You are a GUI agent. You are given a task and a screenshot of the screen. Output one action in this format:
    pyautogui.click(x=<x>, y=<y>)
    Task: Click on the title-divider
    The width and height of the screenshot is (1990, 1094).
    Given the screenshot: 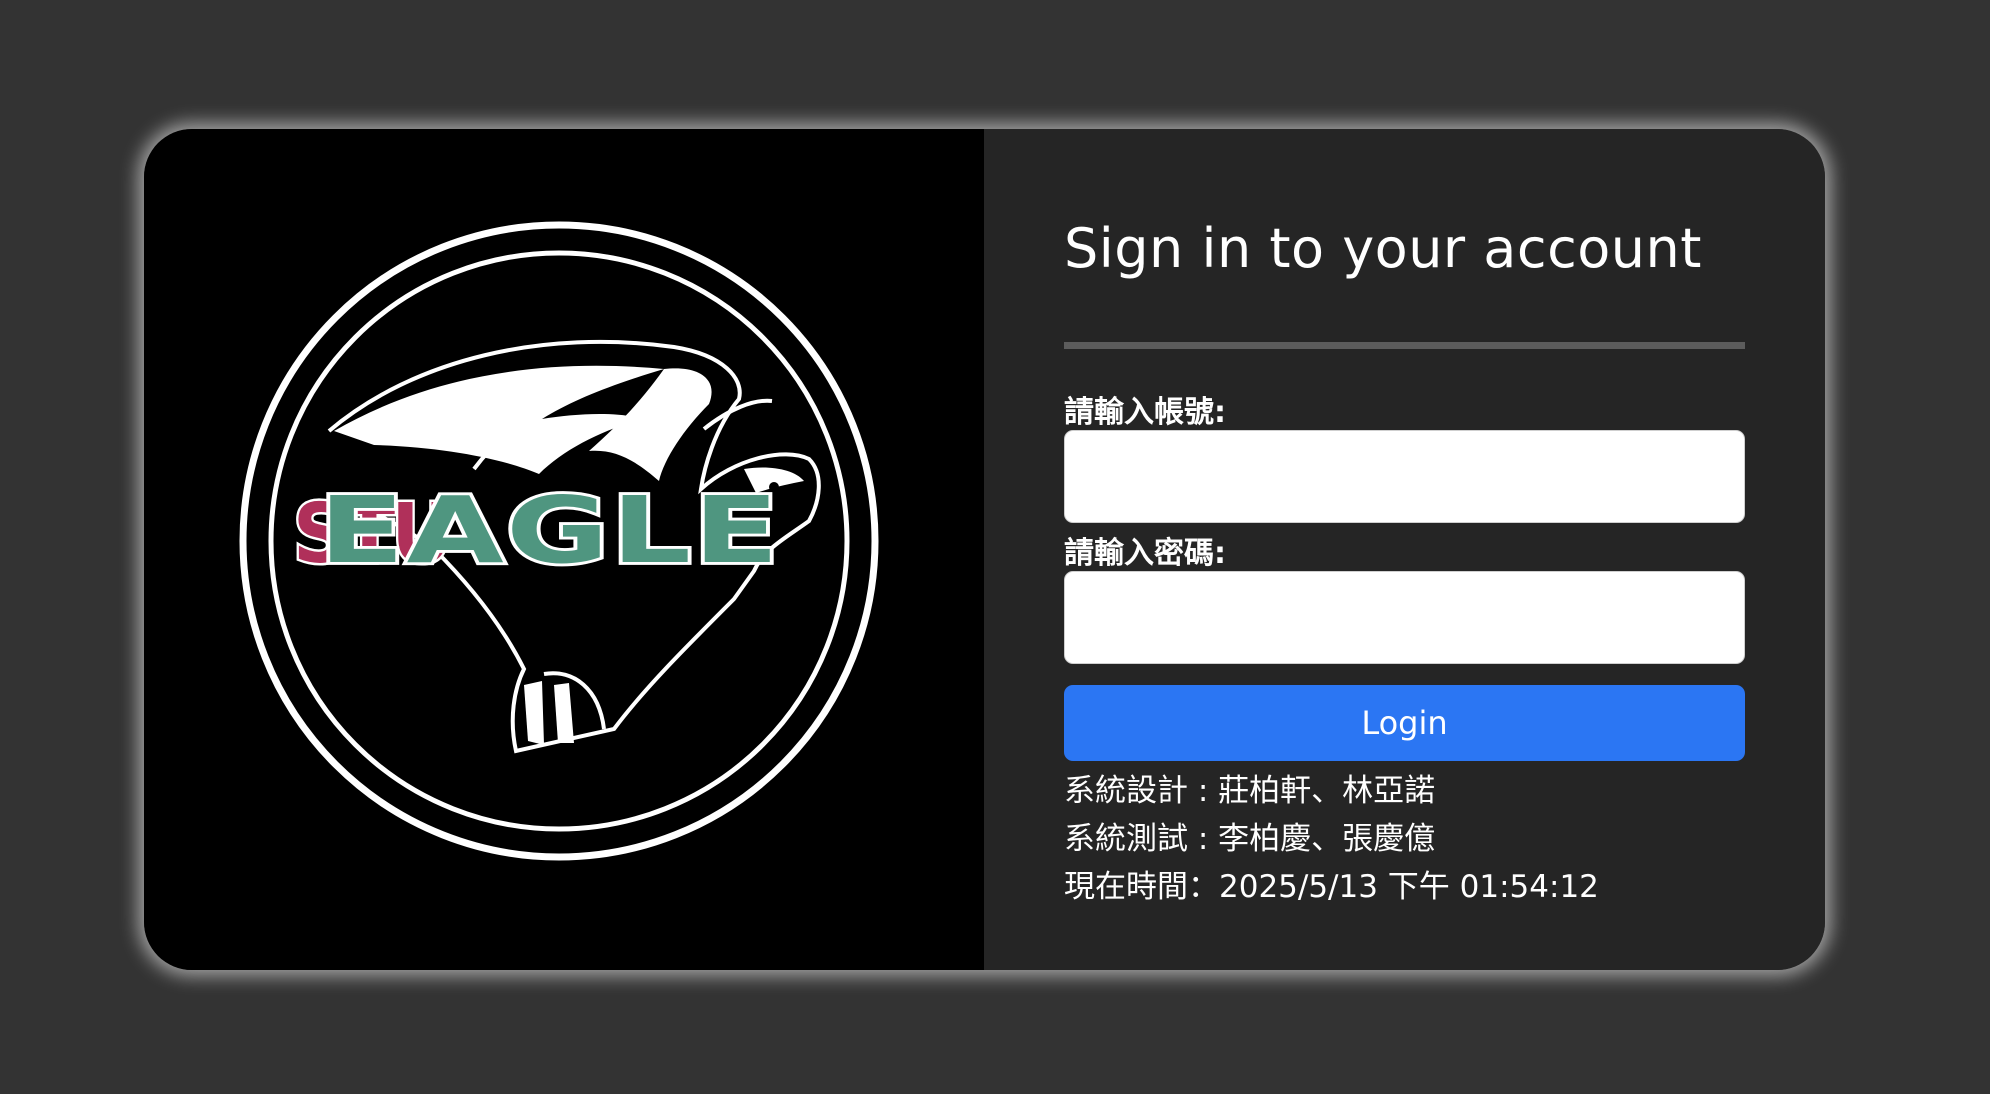 What is the action you would take?
    pyautogui.click(x=1404, y=345)
    